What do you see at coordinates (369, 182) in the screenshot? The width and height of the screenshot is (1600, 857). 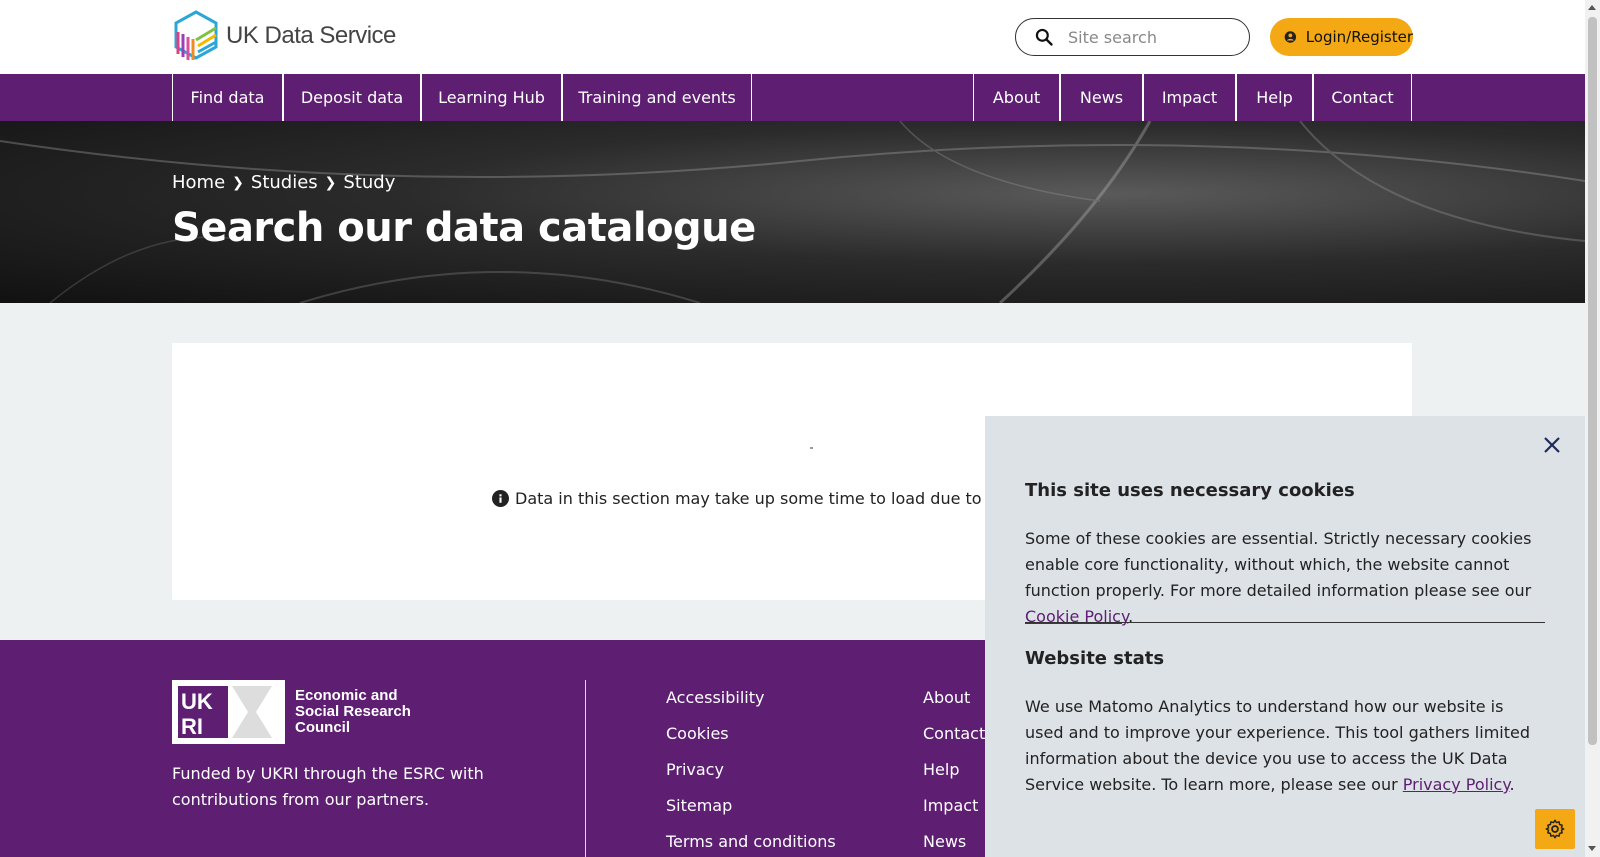 I see `breadcrumb-current: Study` at bounding box center [369, 182].